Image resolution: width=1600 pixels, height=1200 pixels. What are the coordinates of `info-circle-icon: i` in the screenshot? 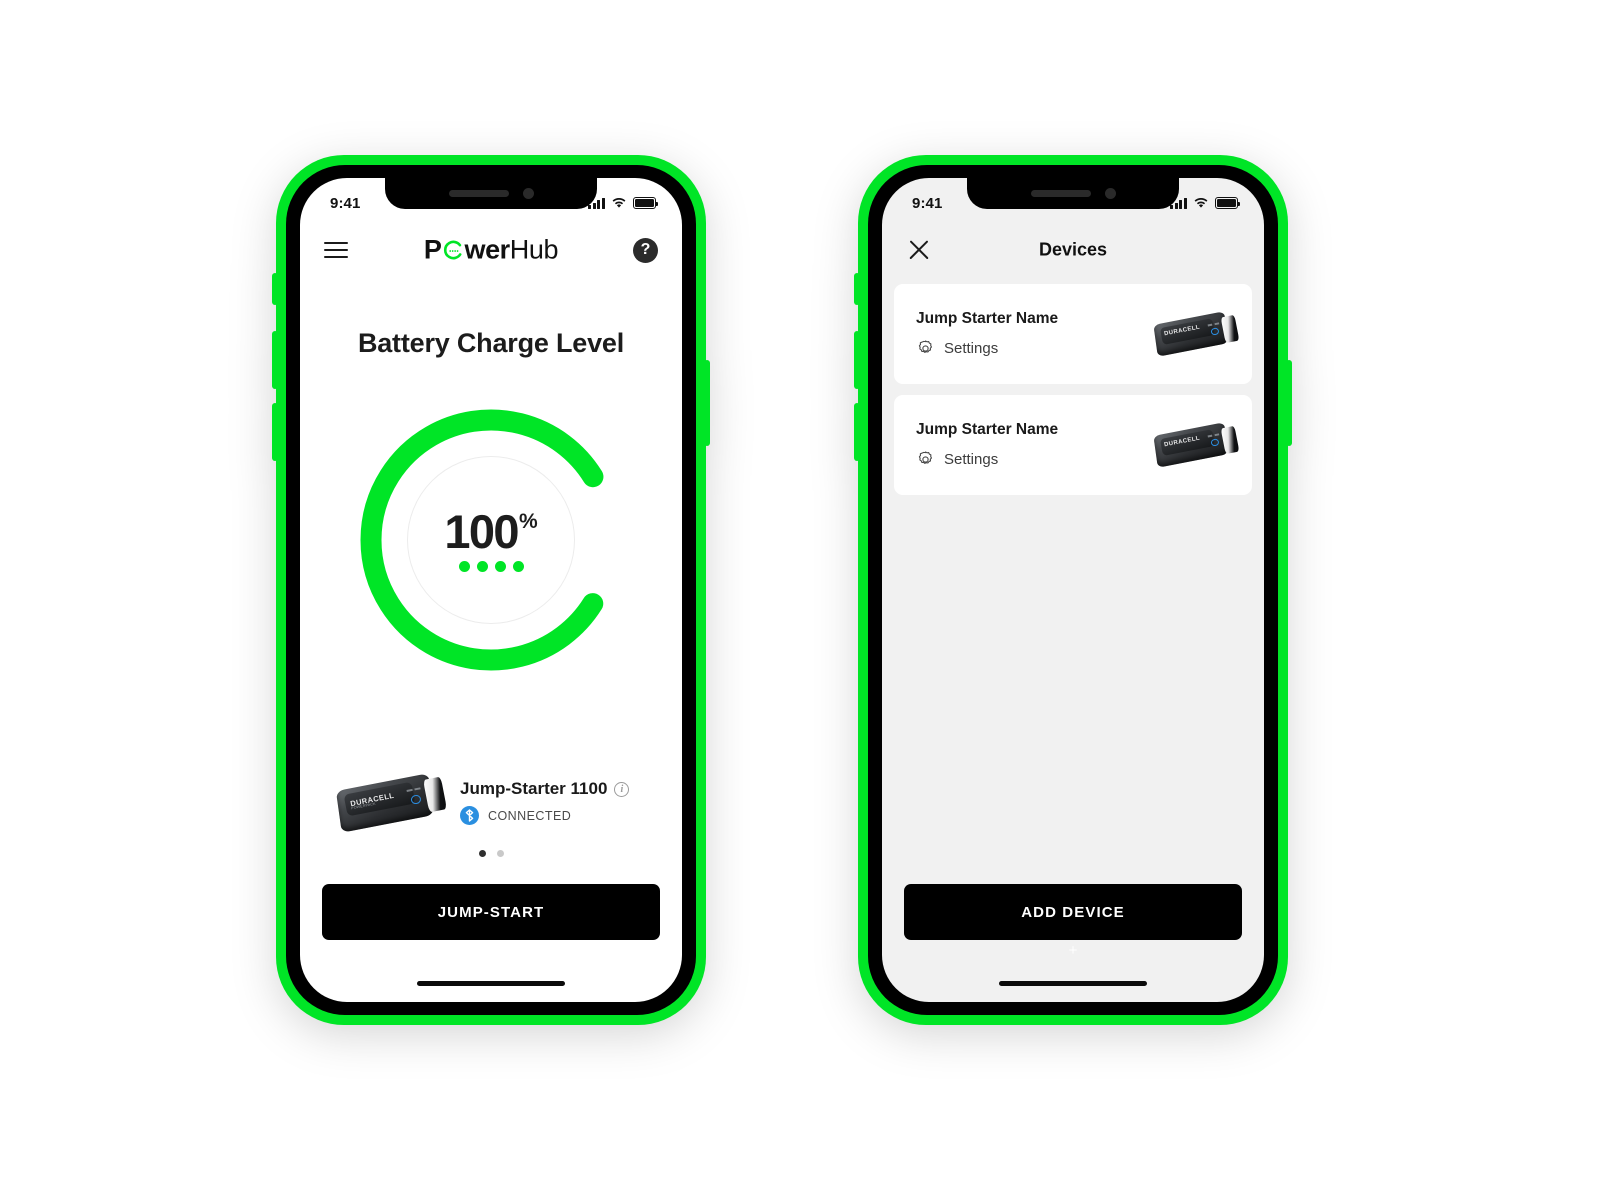 It's located at (622, 789).